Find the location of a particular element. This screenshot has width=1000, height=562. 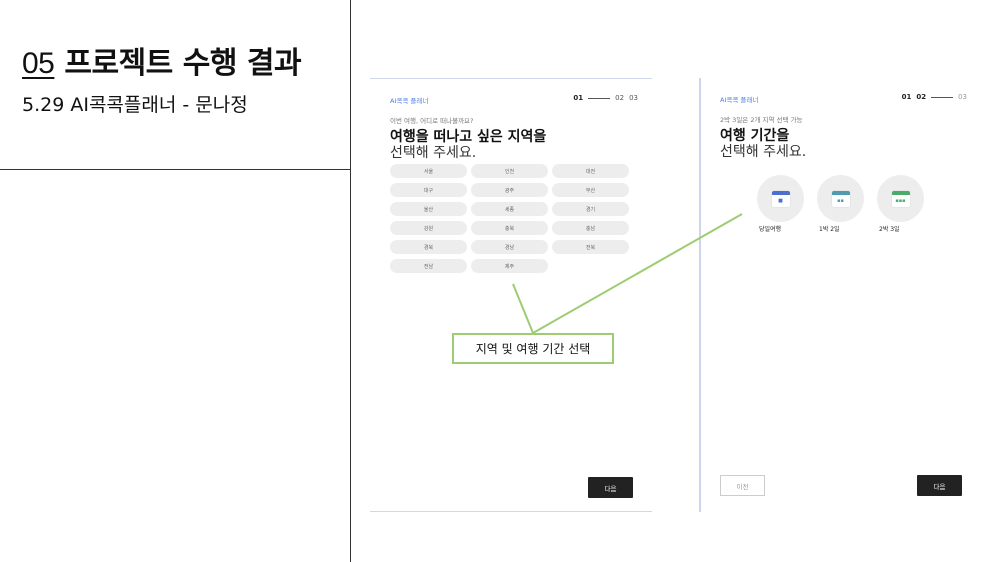

region-chip: 서울 is located at coordinates (428, 171).